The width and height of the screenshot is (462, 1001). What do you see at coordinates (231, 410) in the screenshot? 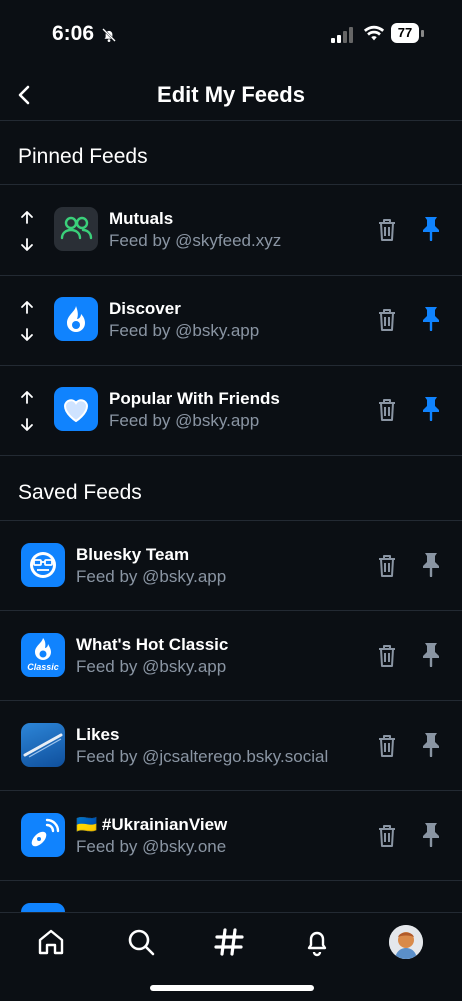
I see `pinned-feed-row-popular-with-friends: Popular With Friends Feed by @bsky.app` at bounding box center [231, 410].